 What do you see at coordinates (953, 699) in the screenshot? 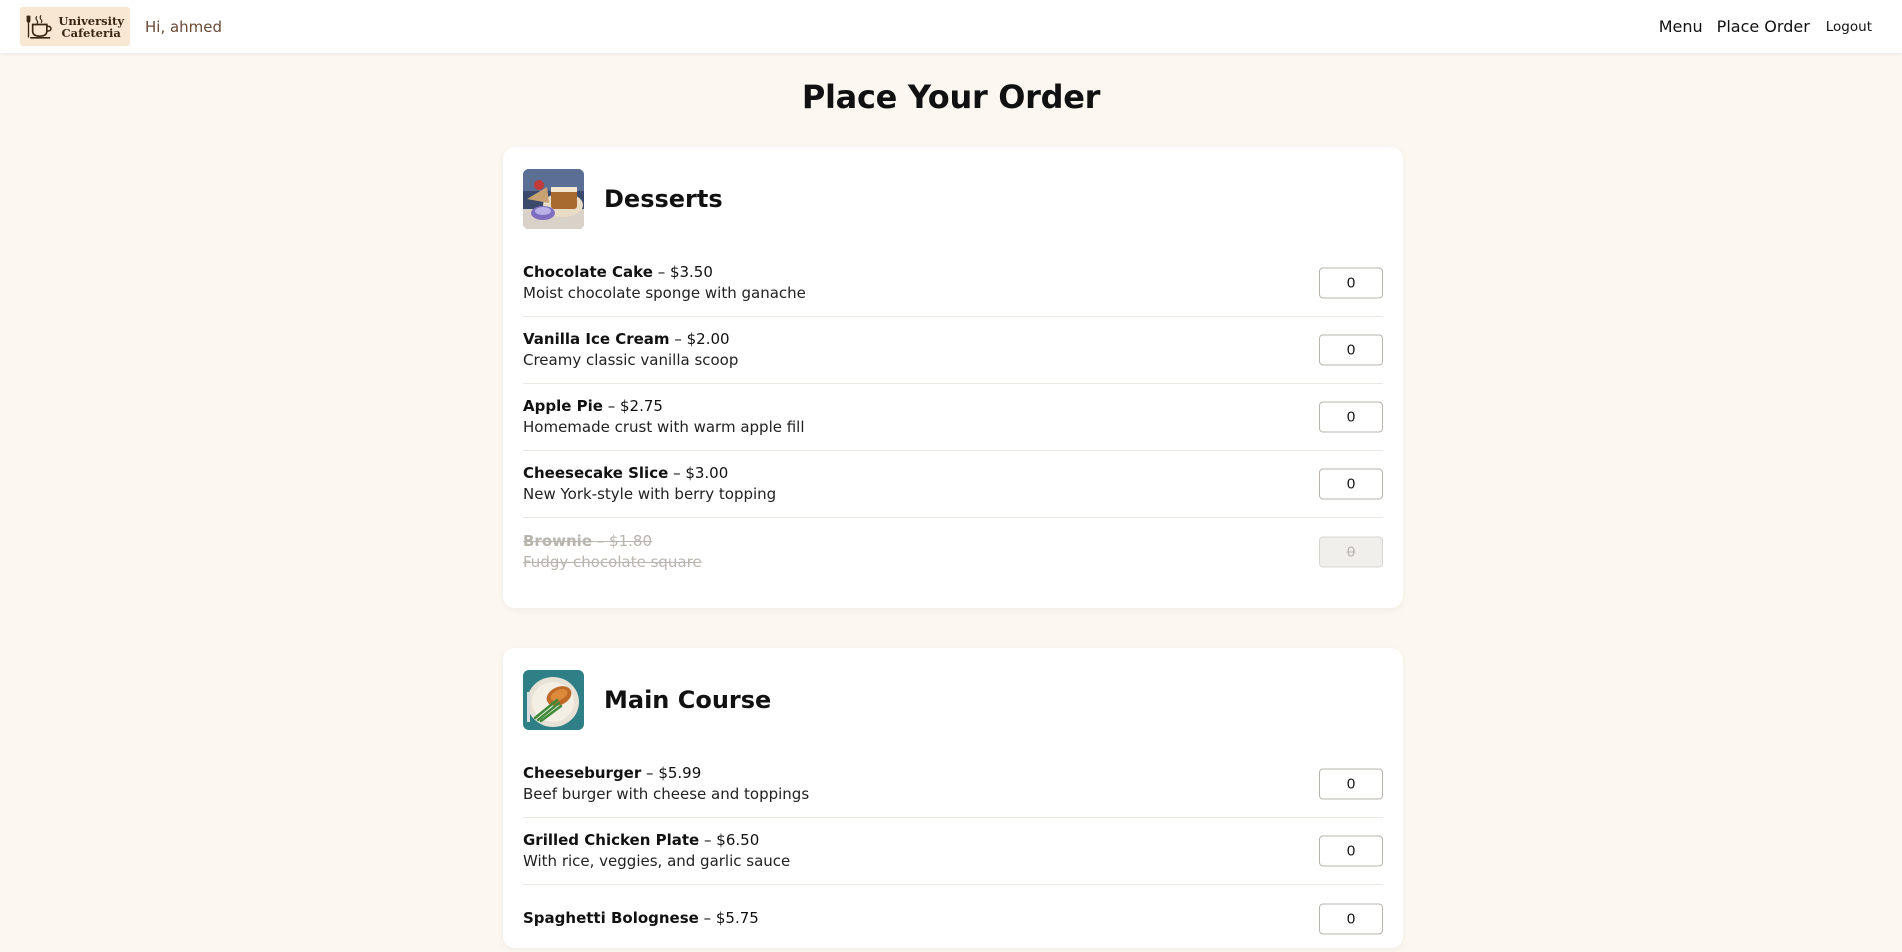
I see `category-header: Main Course` at bounding box center [953, 699].